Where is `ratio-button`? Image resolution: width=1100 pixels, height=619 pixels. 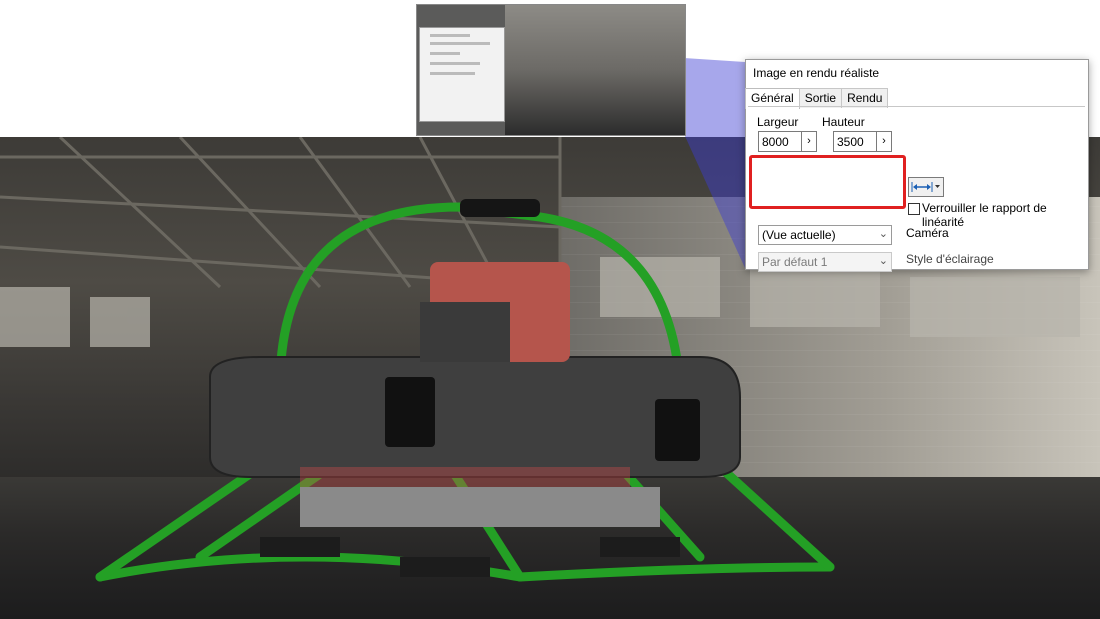 ratio-button is located at coordinates (926, 187).